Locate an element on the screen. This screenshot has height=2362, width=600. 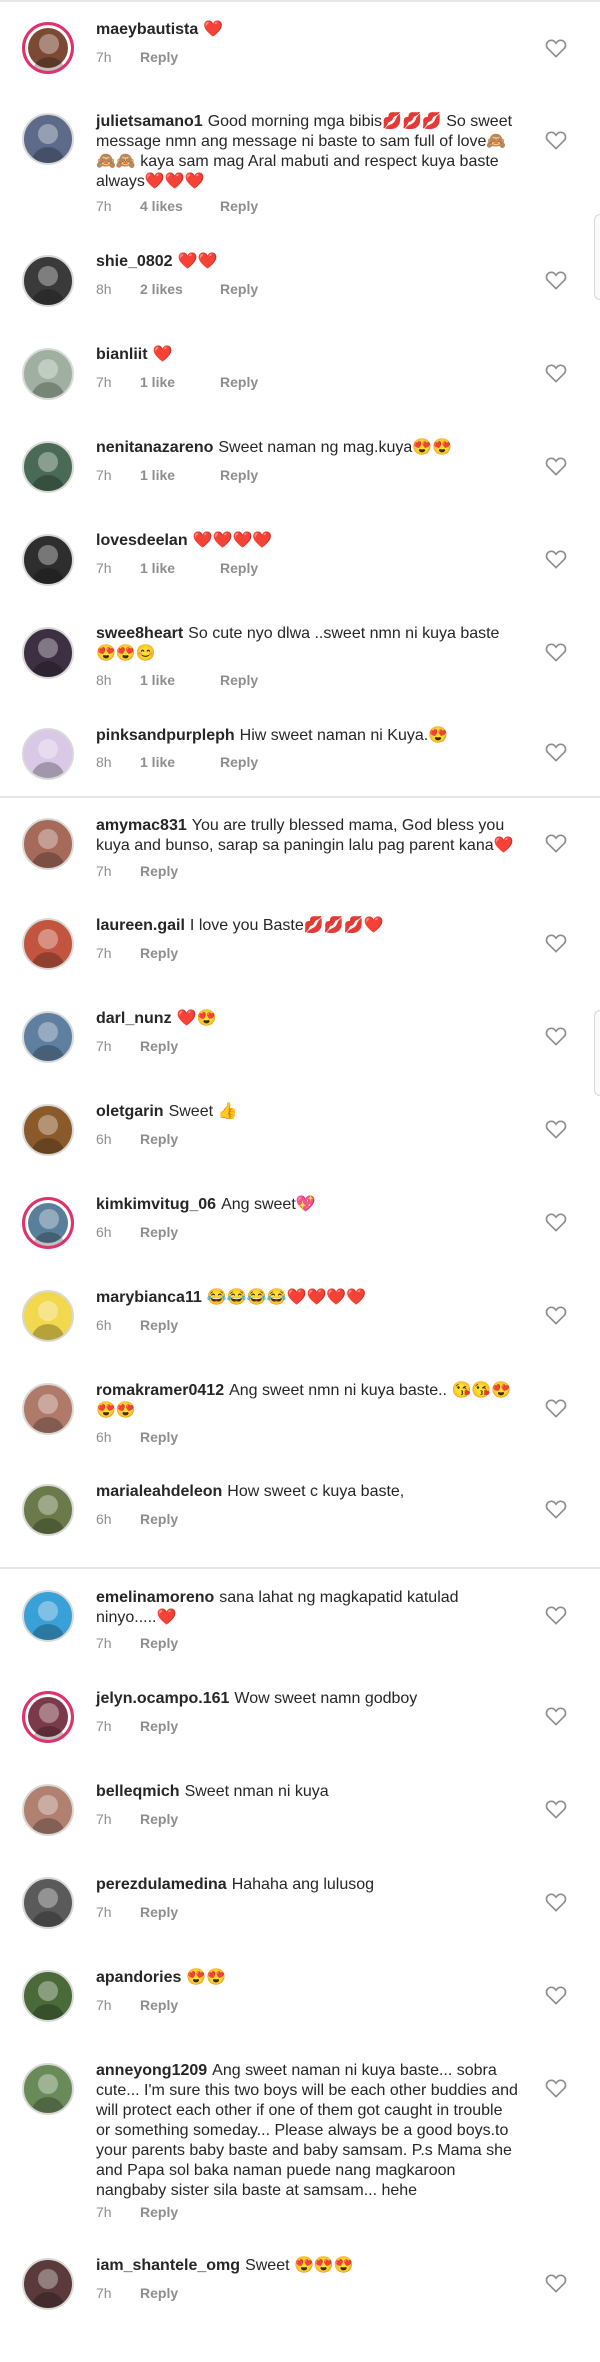
comment-username: oletgarin is located at coordinates (130, 1111).